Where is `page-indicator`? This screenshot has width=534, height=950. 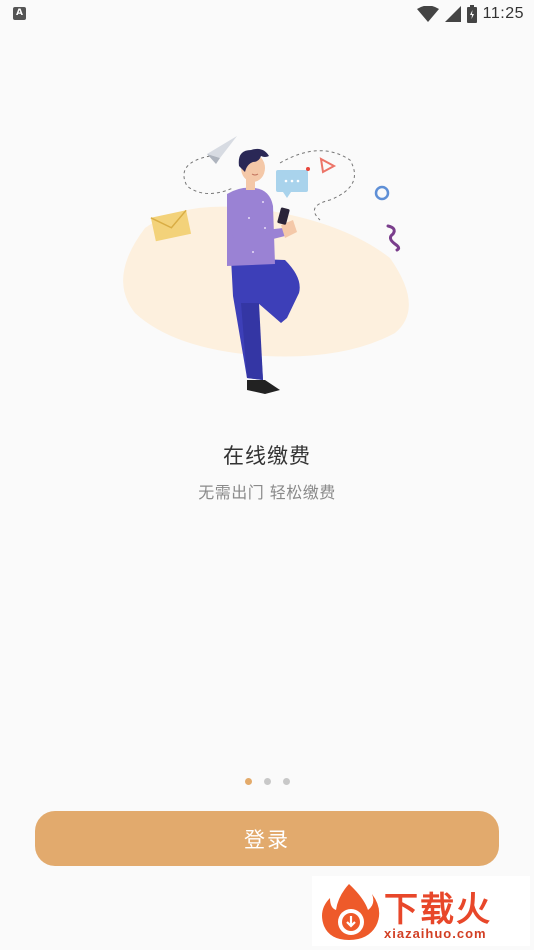 page-indicator is located at coordinates (267, 781).